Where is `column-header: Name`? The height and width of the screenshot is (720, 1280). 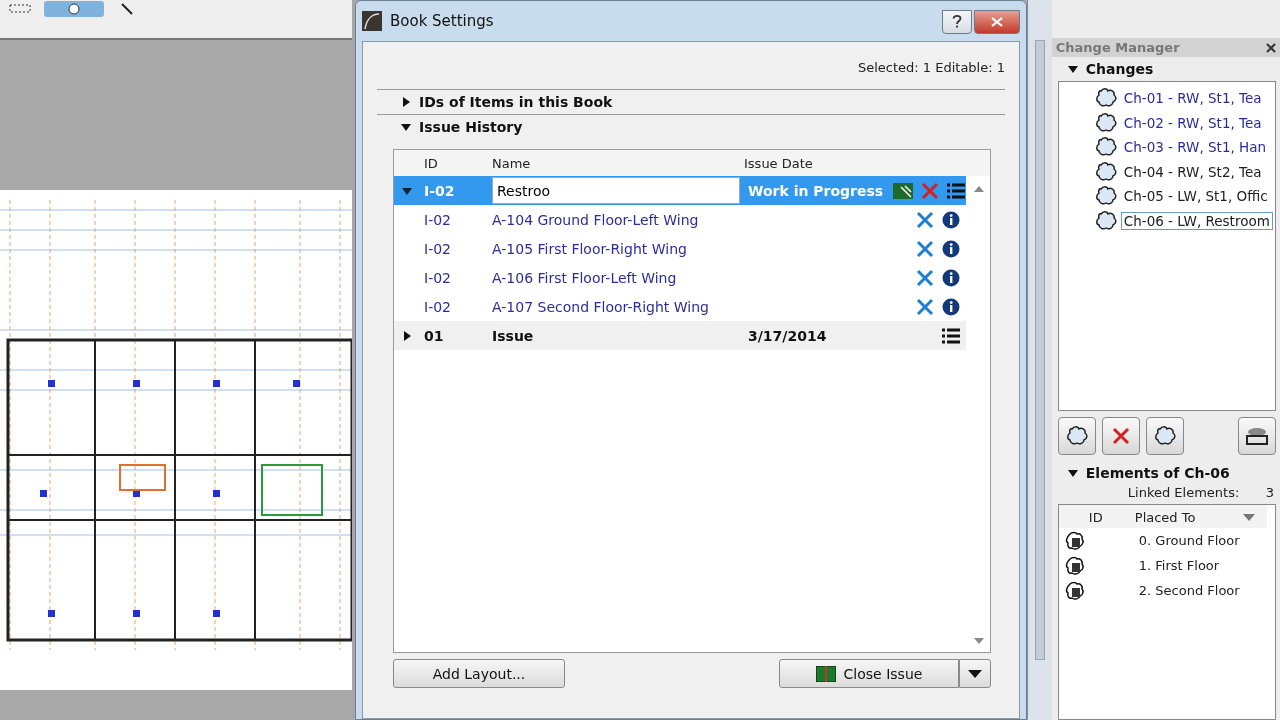
column-header: Name is located at coordinates (618, 163).